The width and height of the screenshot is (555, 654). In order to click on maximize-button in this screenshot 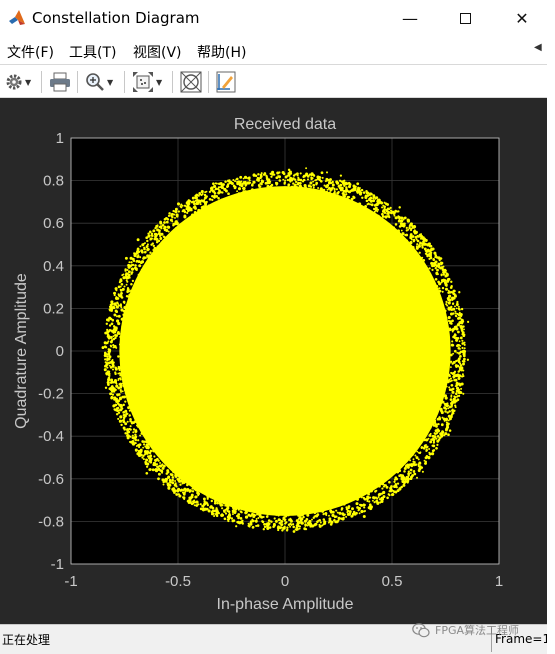, I will do `click(465, 18)`.